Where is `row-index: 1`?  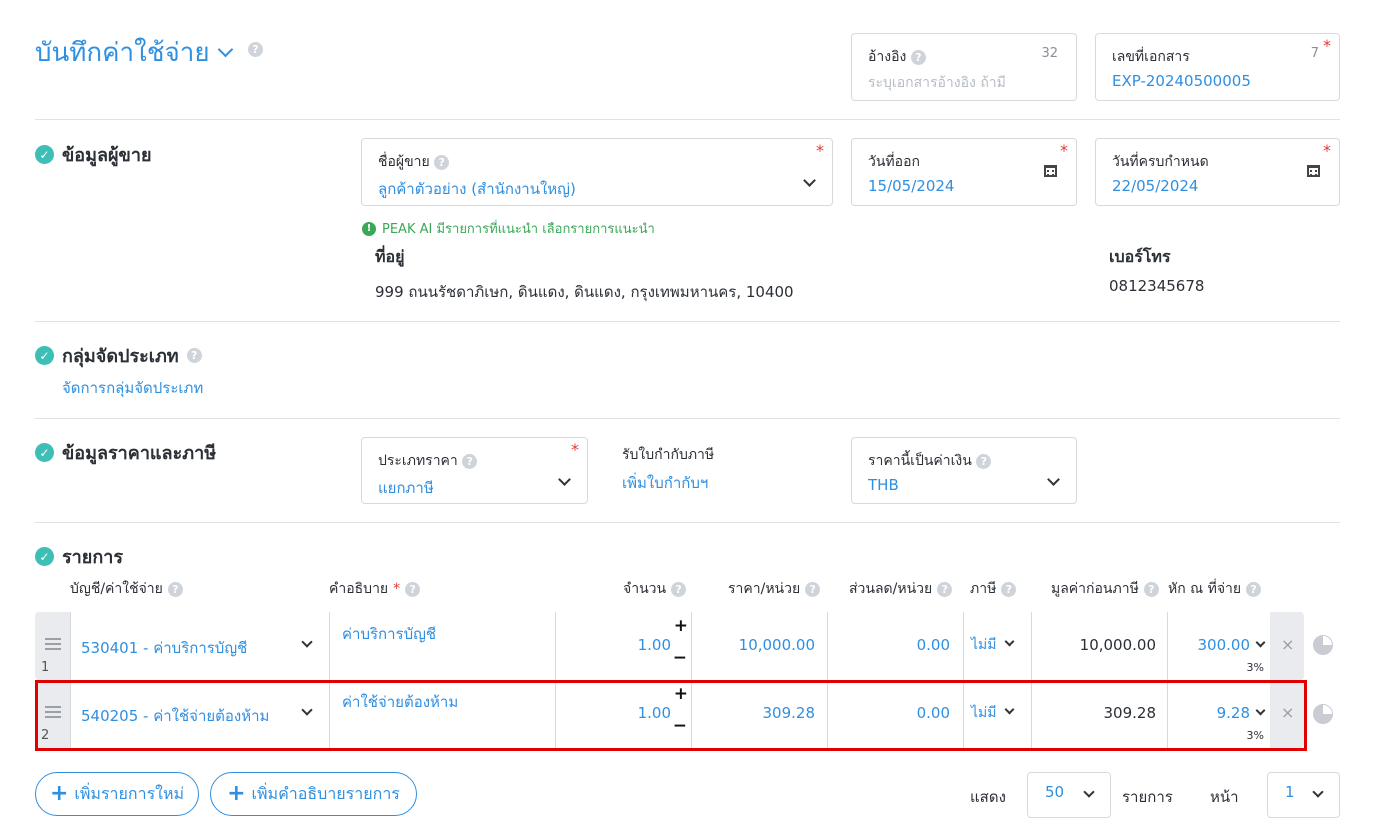
row-index: 1 is located at coordinates (45, 667).